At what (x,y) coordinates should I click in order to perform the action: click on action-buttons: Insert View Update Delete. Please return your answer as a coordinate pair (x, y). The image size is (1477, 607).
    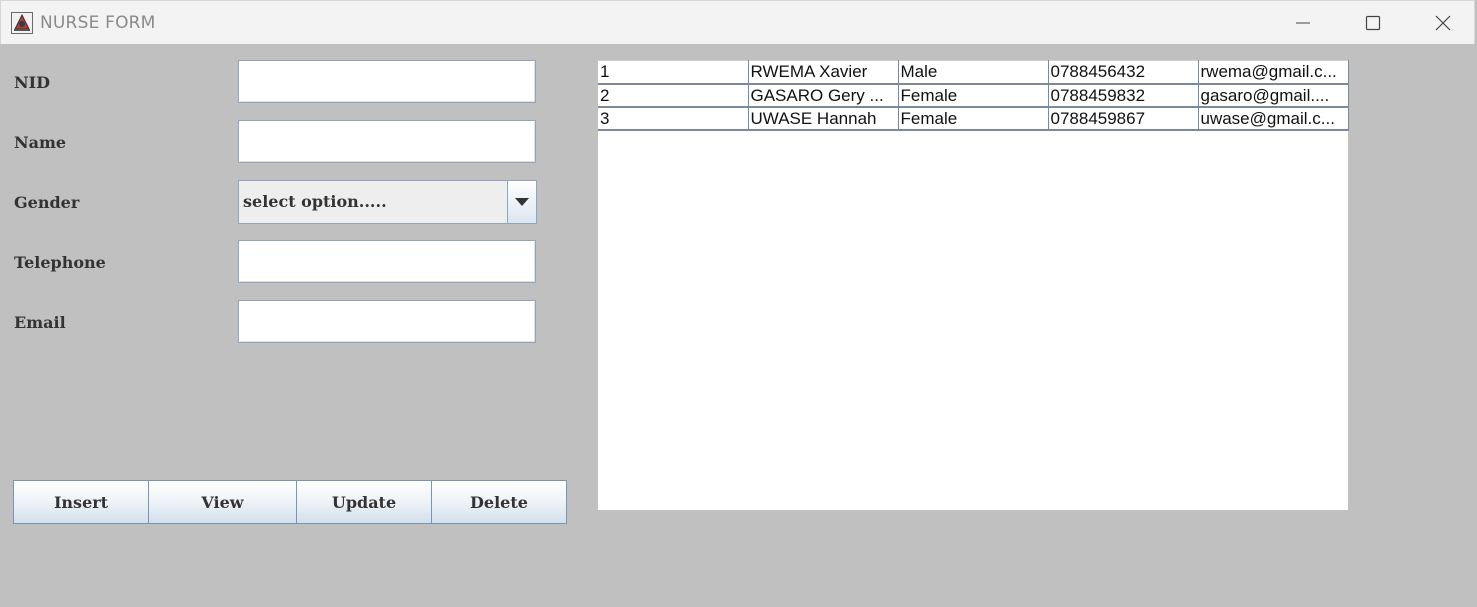
    Looking at the image, I should click on (290, 502).